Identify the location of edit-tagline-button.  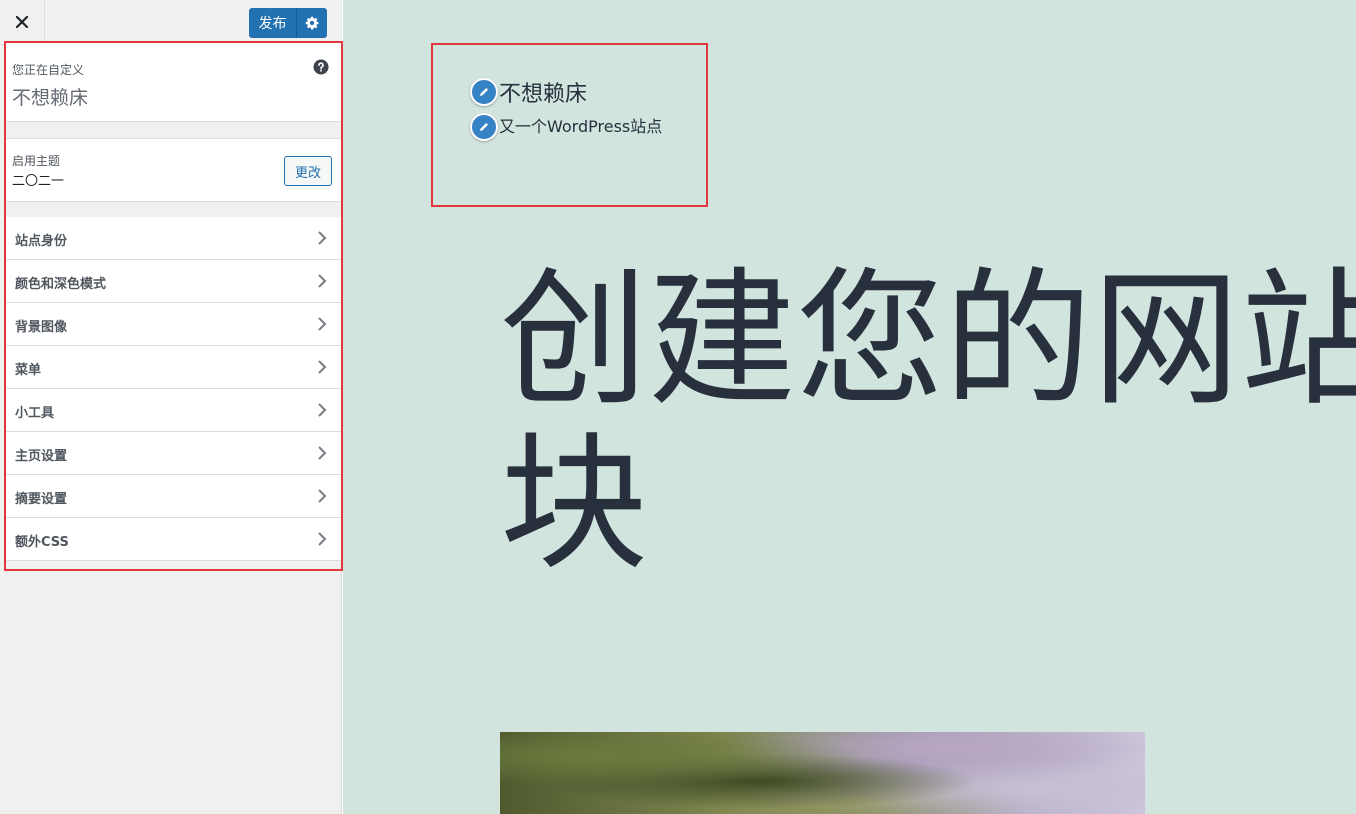
(484, 127).